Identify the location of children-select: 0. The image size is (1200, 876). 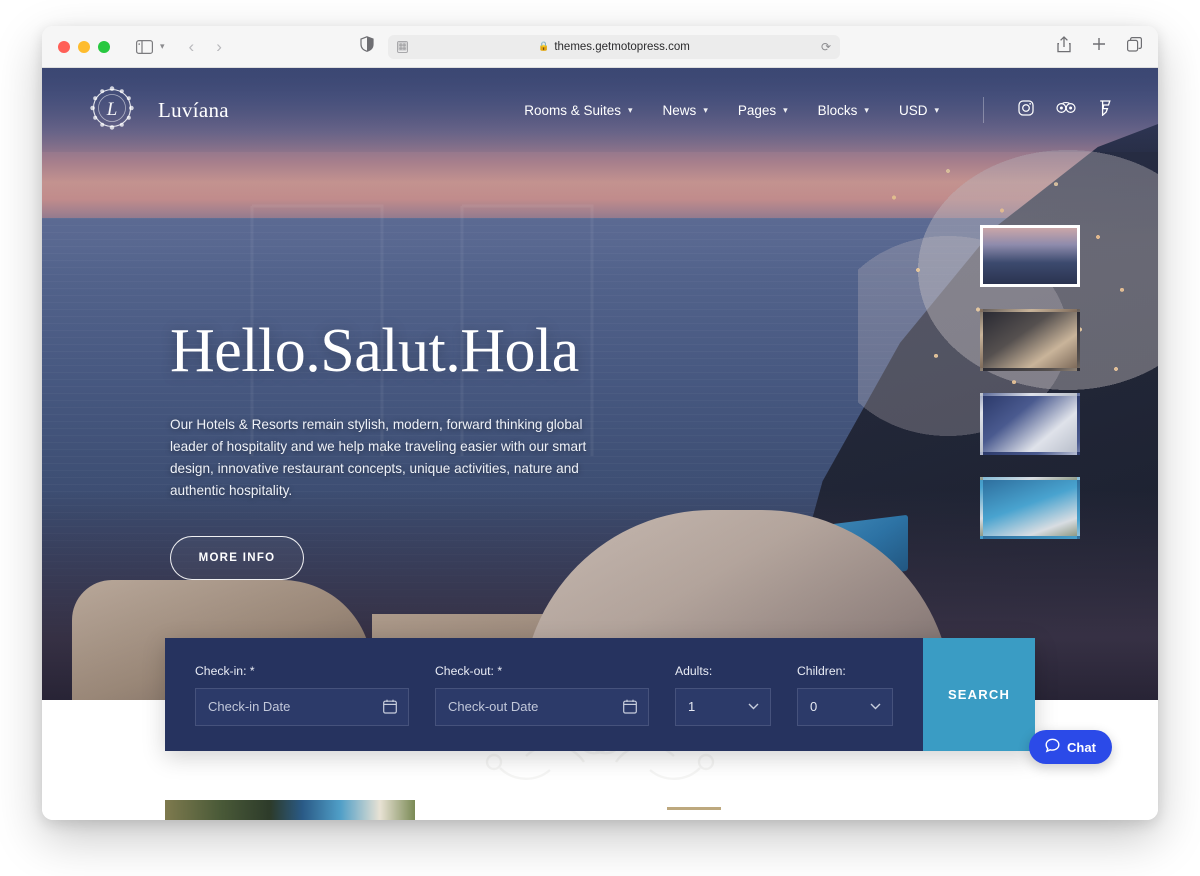
(845, 706).